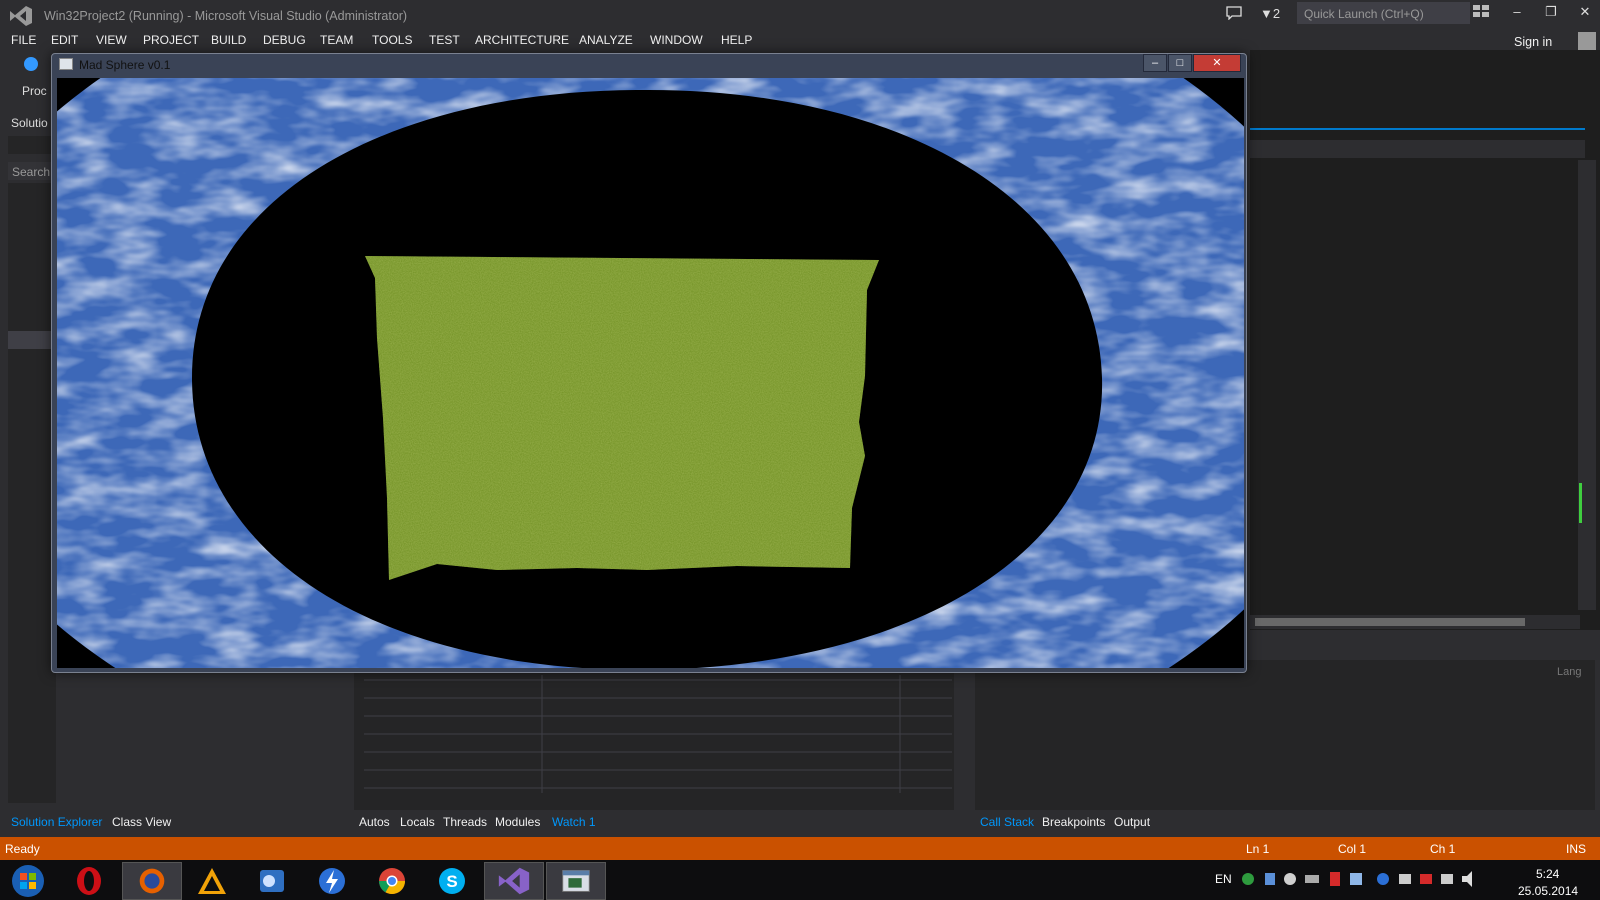 The image size is (1600, 900). Describe the element at coordinates (31, 64) in the screenshot. I see `navigate-back-icon` at that location.